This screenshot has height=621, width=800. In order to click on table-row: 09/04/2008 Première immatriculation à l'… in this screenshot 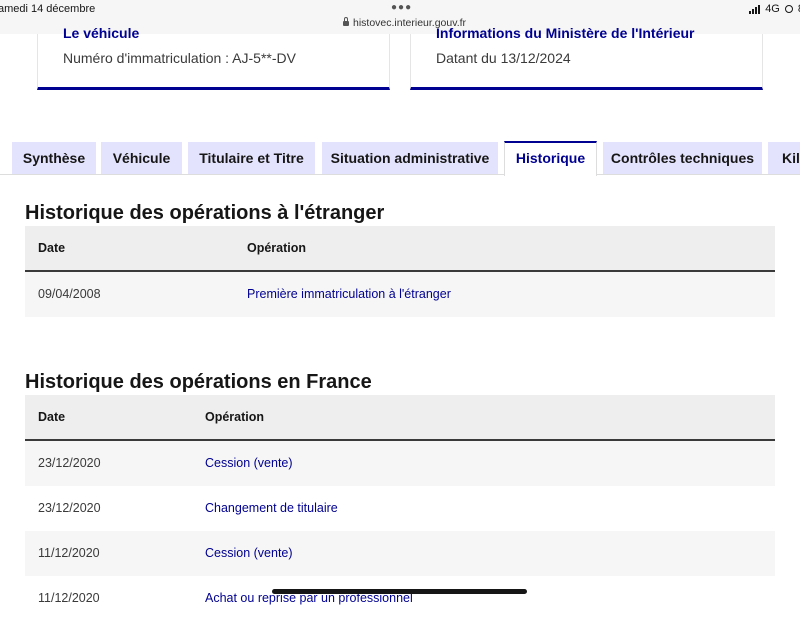, I will do `click(400, 294)`.